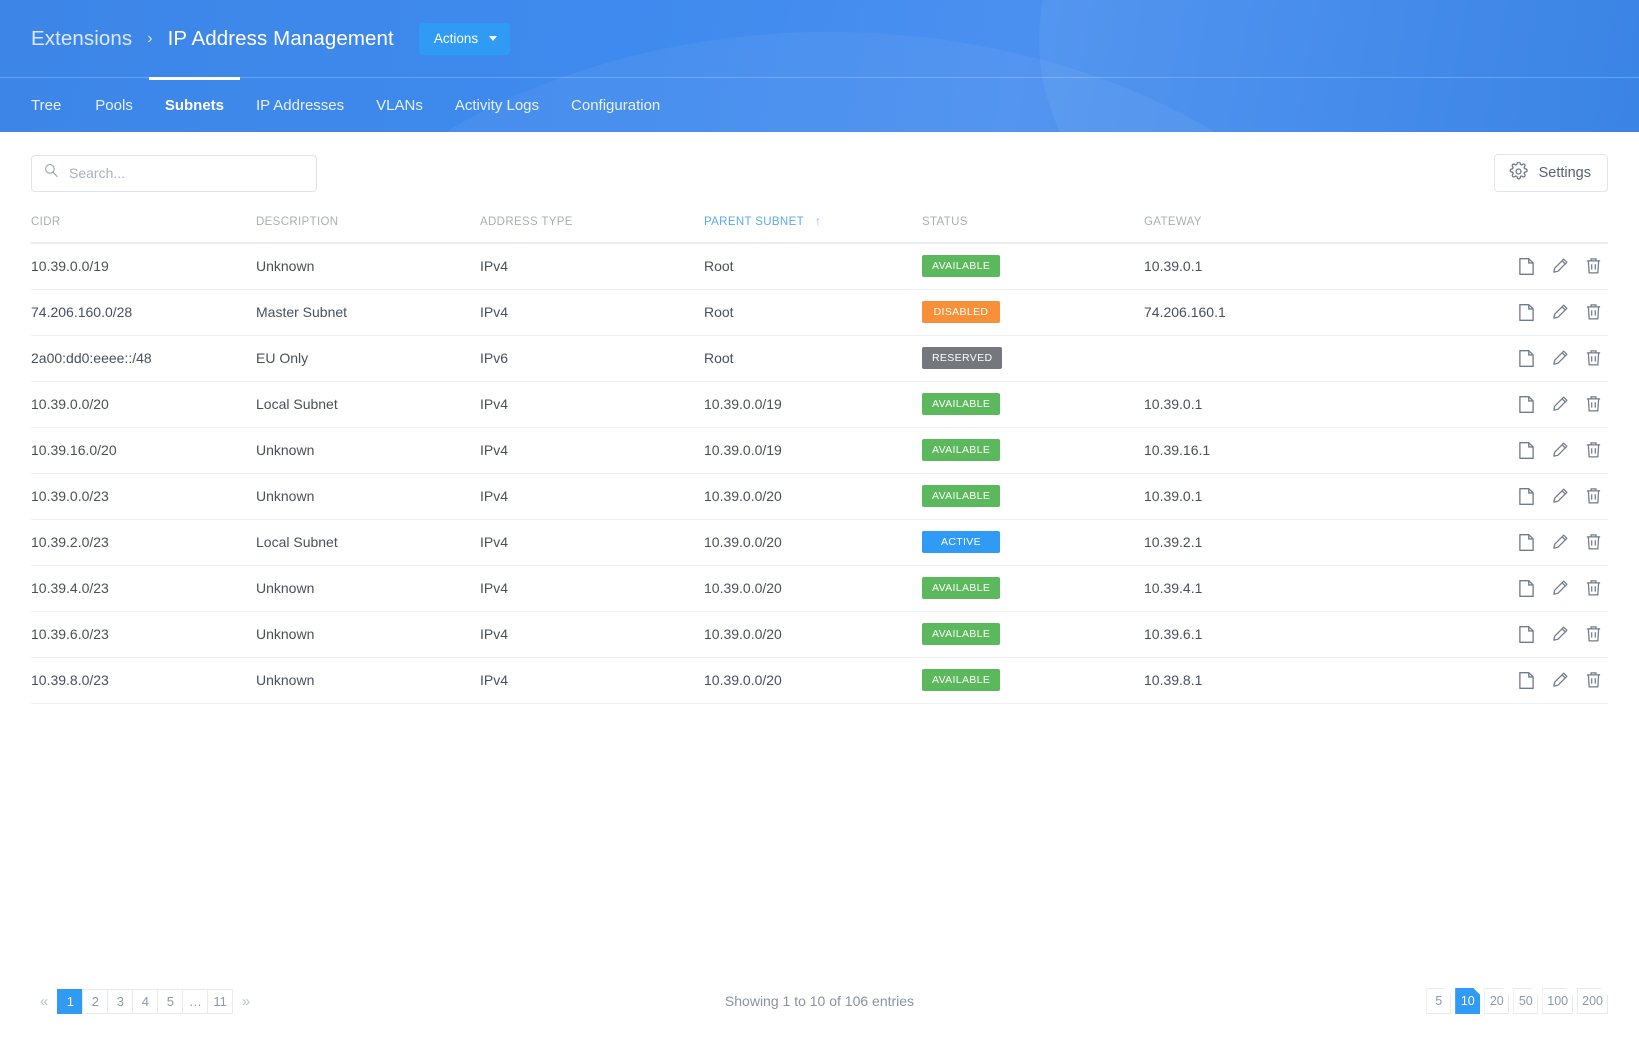 This screenshot has width=1639, height=1043. What do you see at coordinates (1557, 1001) in the screenshot?
I see `page-size-100: 100` at bounding box center [1557, 1001].